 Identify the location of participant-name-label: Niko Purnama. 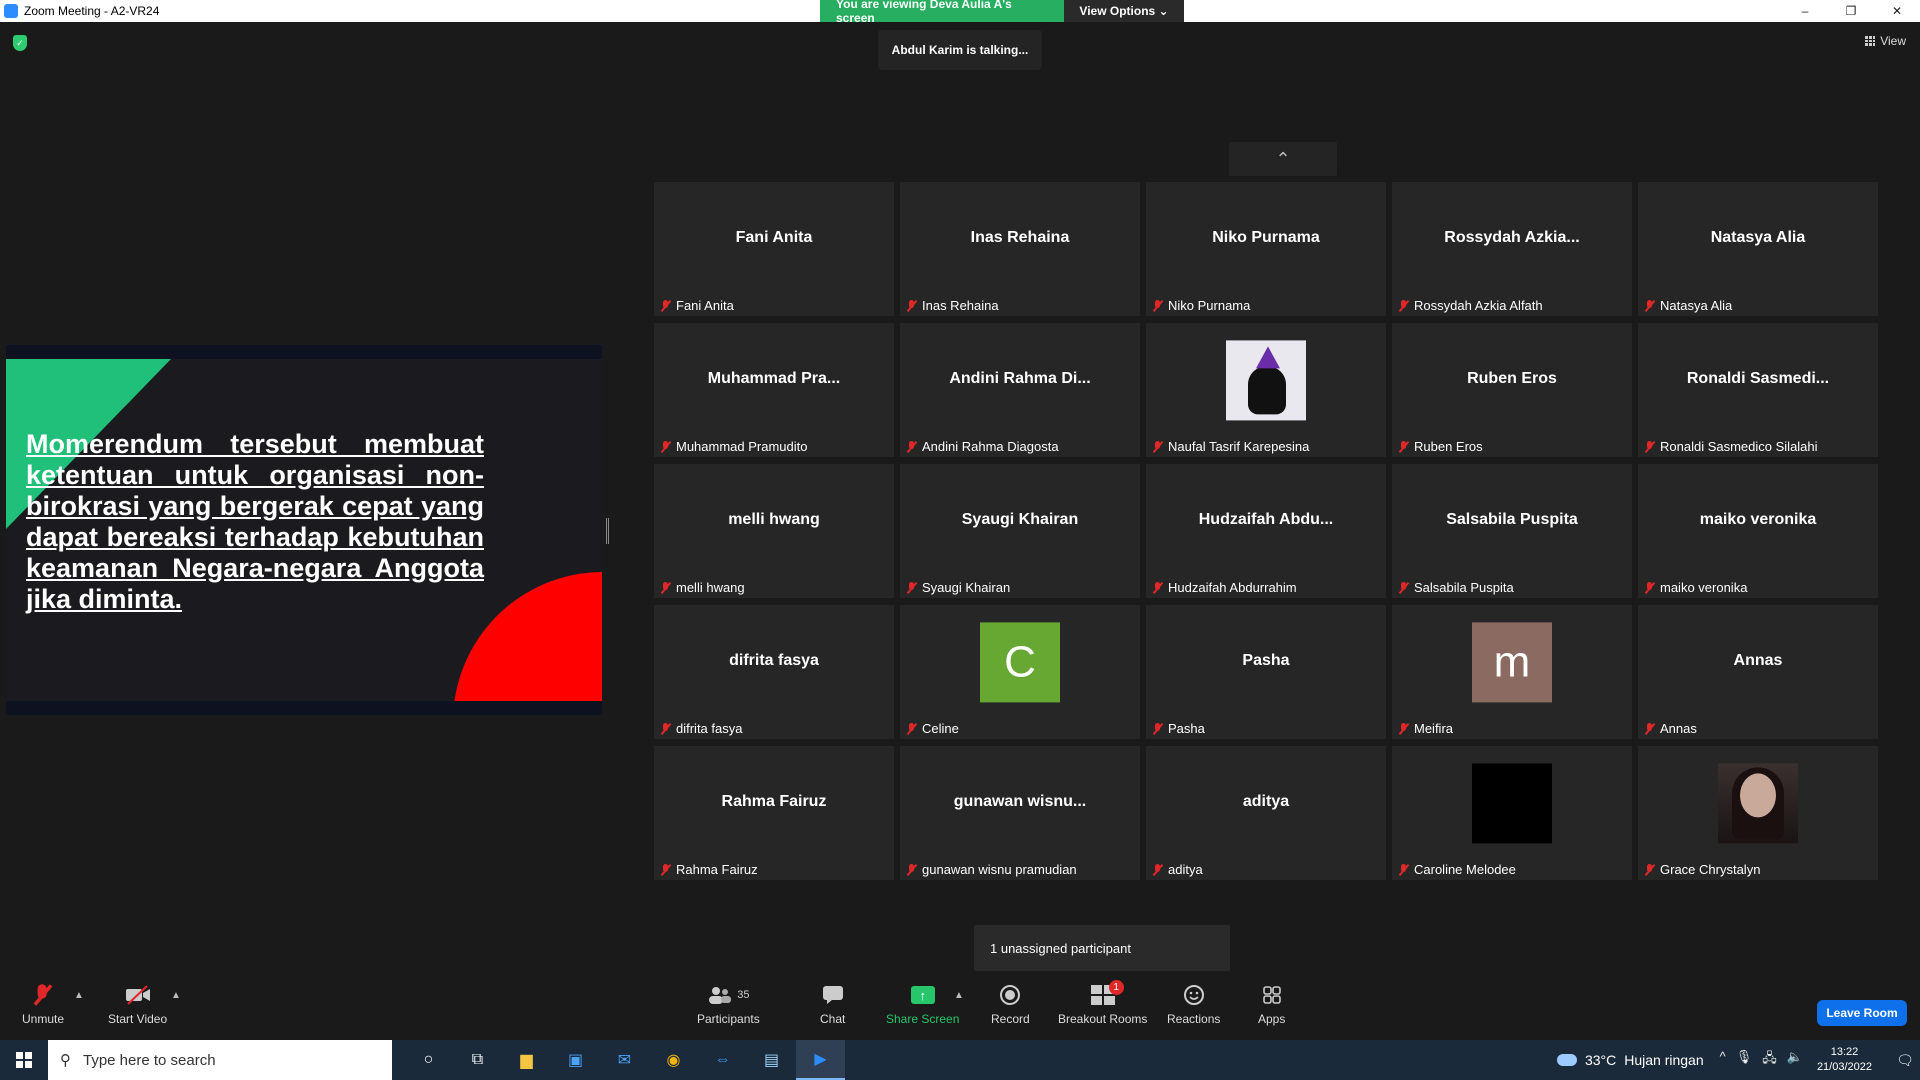
(1201, 305).